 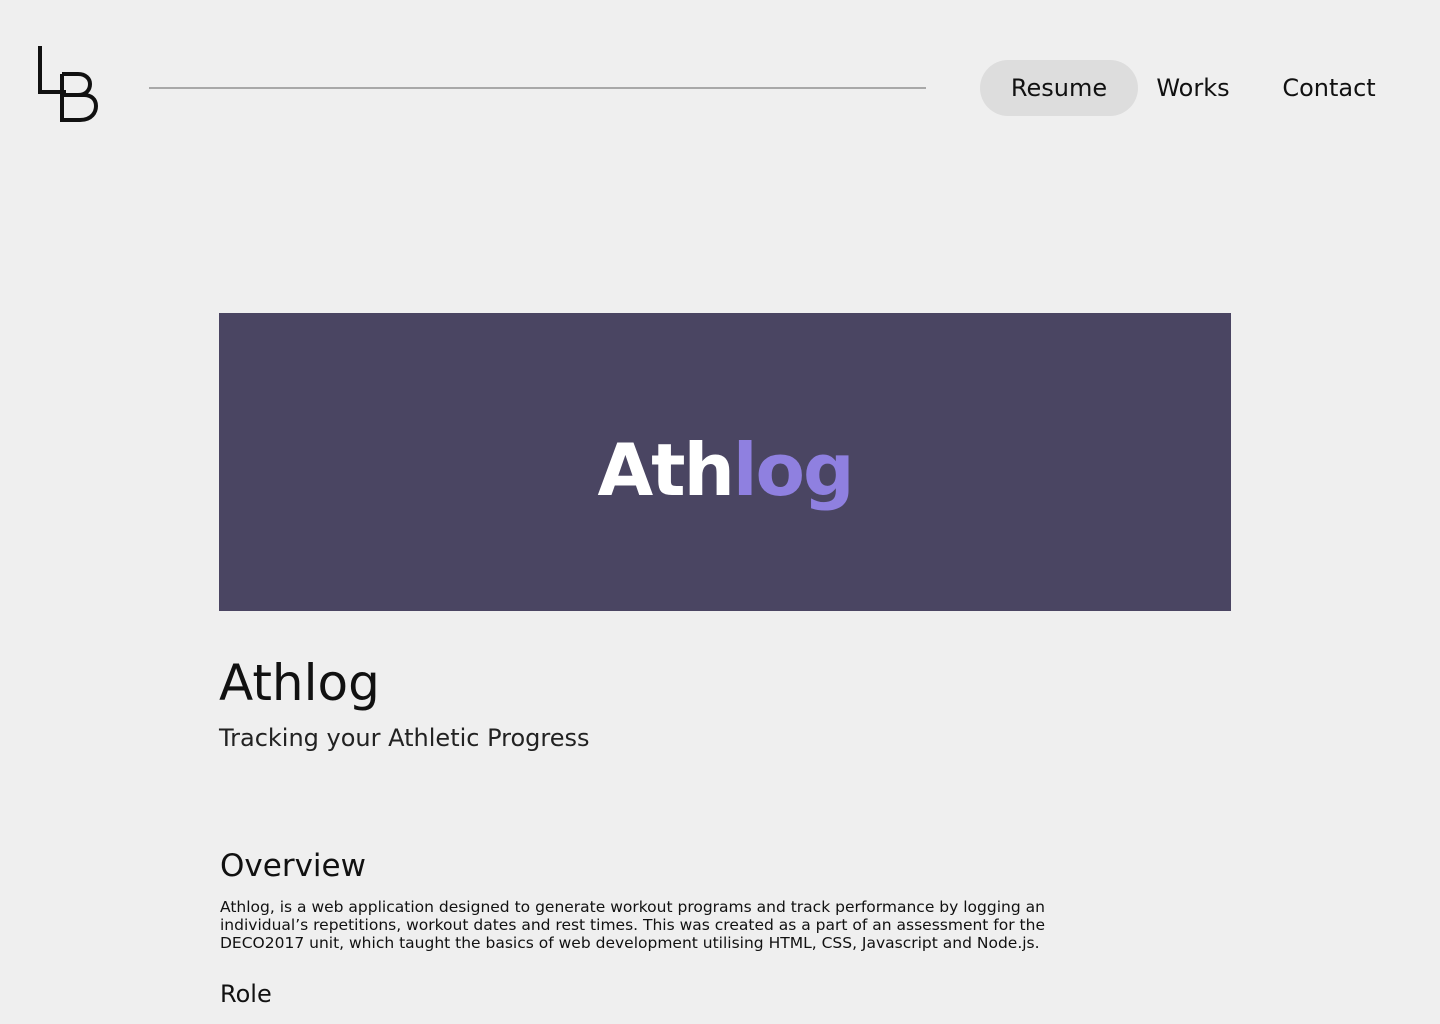 What do you see at coordinates (404, 738) in the screenshot?
I see `project-tagline: Tracking your Athletic Progress` at bounding box center [404, 738].